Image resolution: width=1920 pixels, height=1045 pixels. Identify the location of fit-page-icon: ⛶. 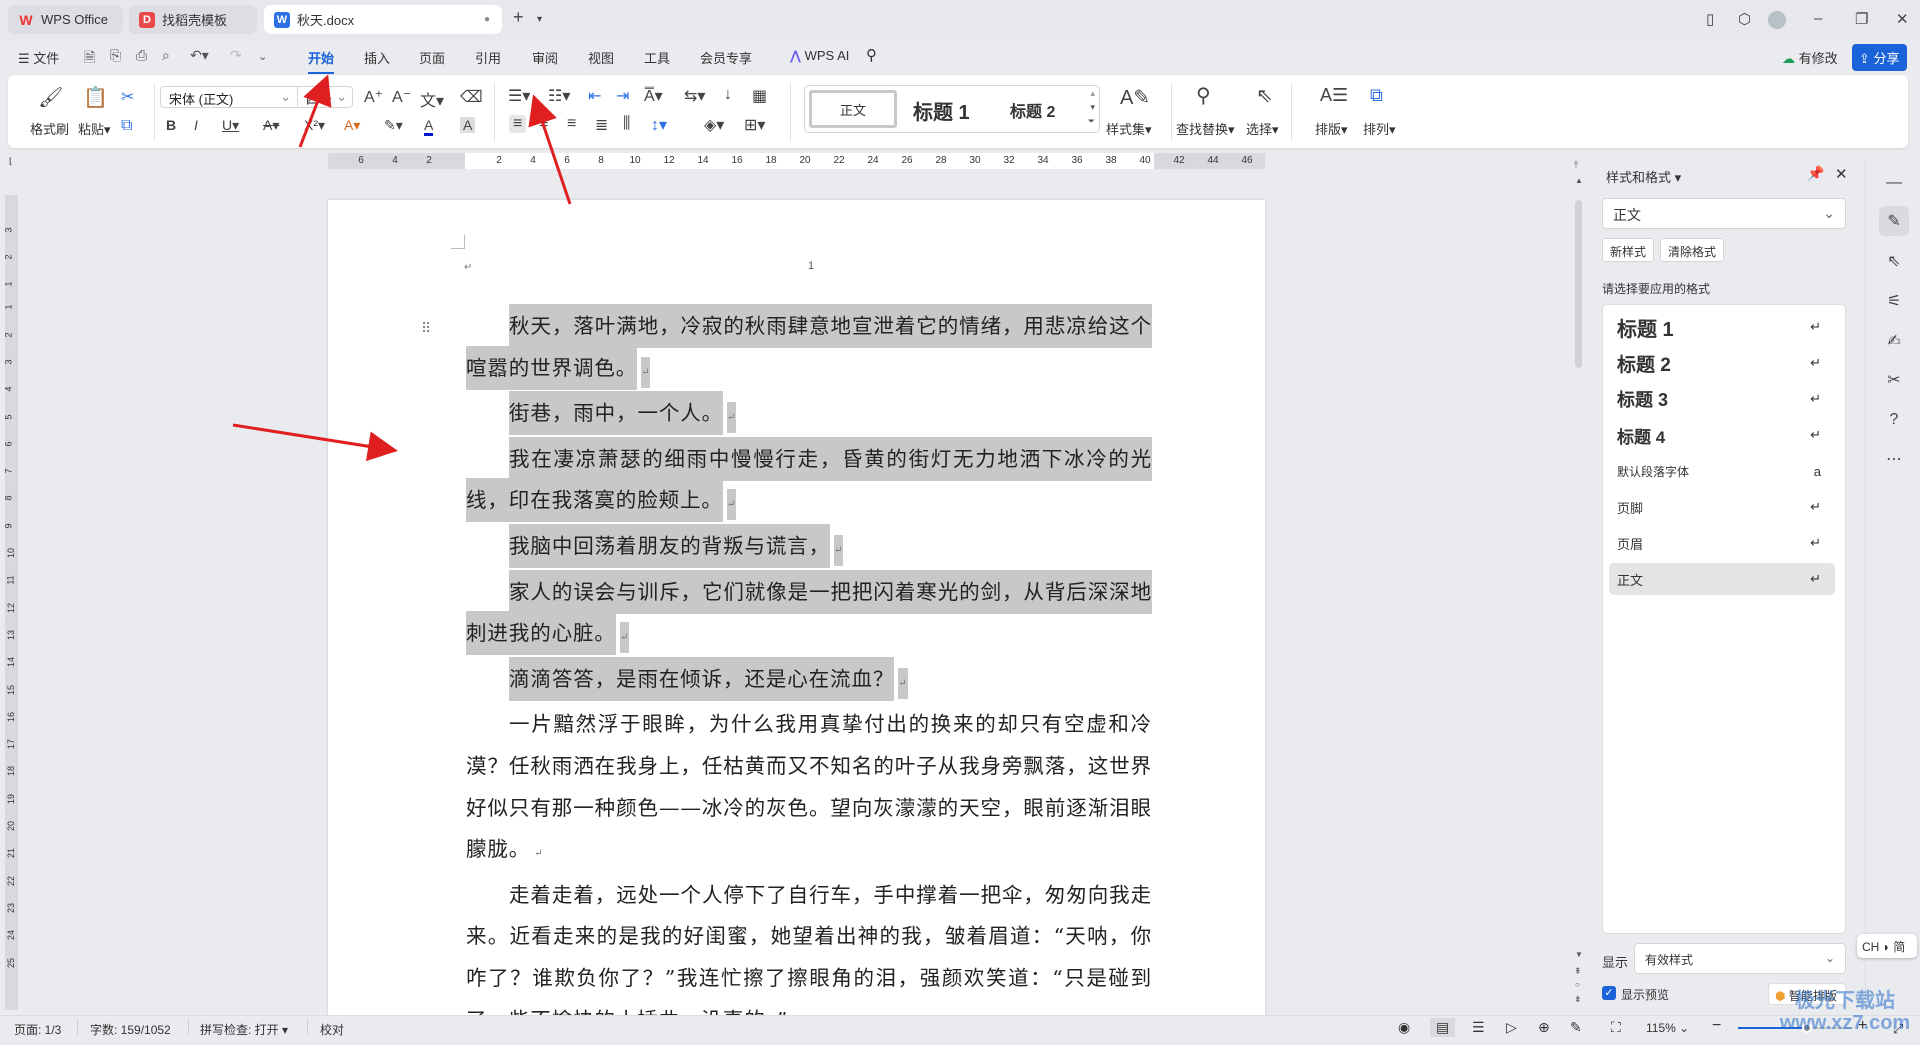
(1616, 1027).